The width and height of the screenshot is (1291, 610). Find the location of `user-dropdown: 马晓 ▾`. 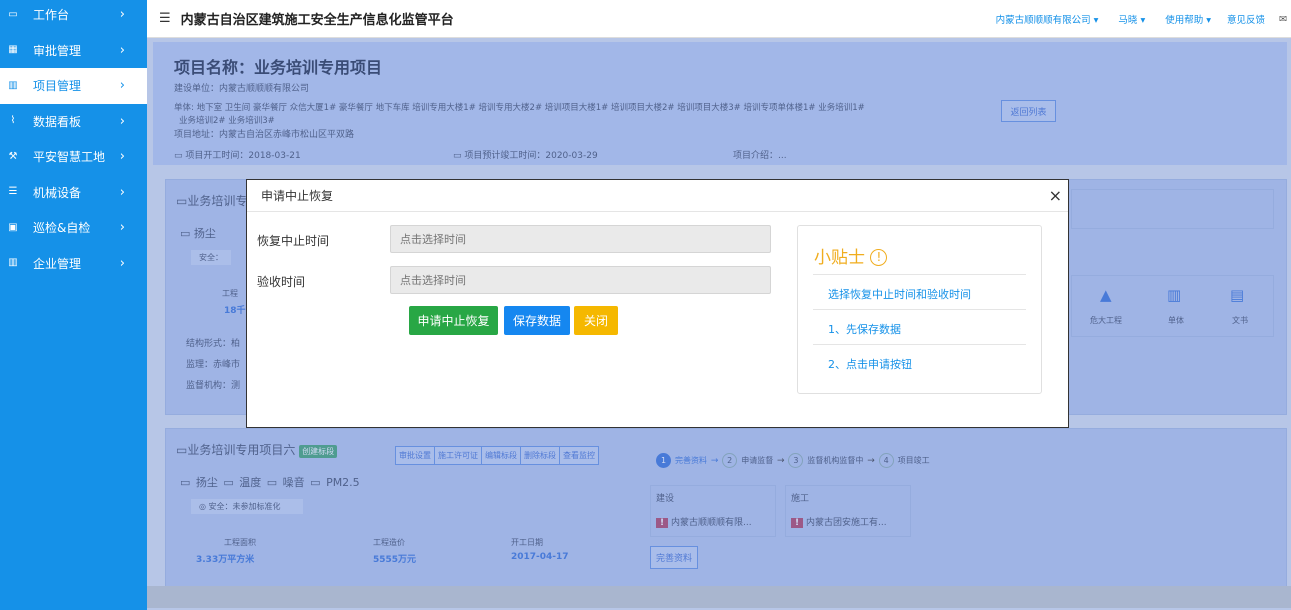

user-dropdown: 马晓 ▾ is located at coordinates (1131, 19).